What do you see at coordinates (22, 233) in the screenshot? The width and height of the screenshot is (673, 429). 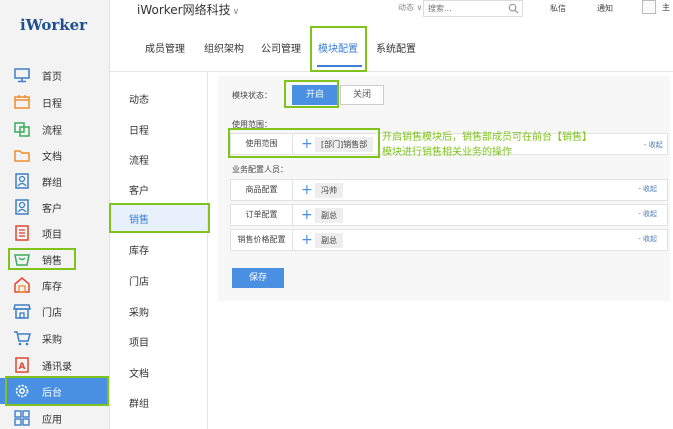 I see `project-icon` at bounding box center [22, 233].